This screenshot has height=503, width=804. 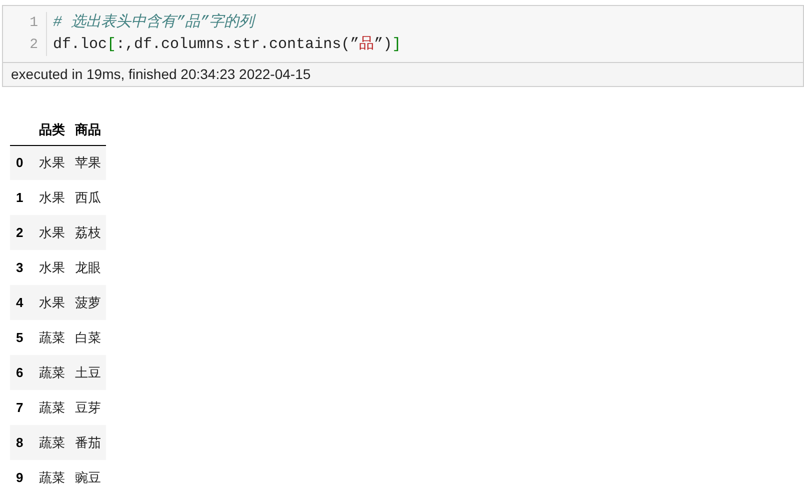 I want to click on row-index: 7, so click(x=22, y=407).